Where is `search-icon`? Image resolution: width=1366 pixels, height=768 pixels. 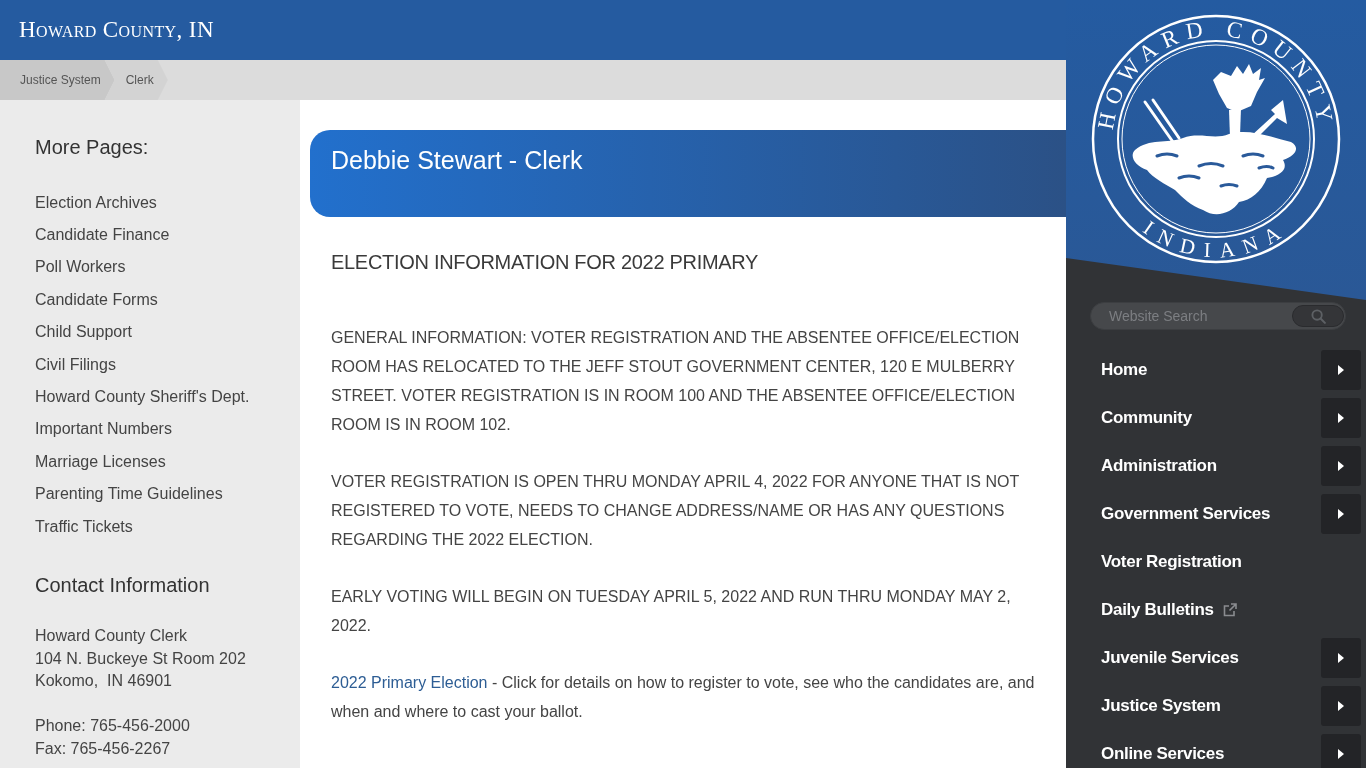
search-icon is located at coordinates (1318, 316).